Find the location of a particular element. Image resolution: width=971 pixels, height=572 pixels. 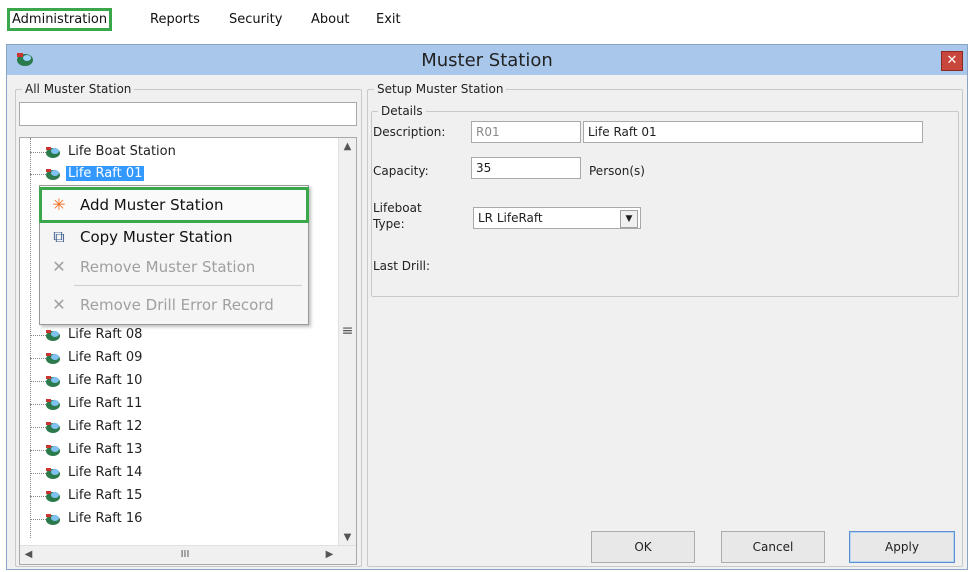

remove-muster-station-label: Remove Muster Station is located at coordinates (168, 267).